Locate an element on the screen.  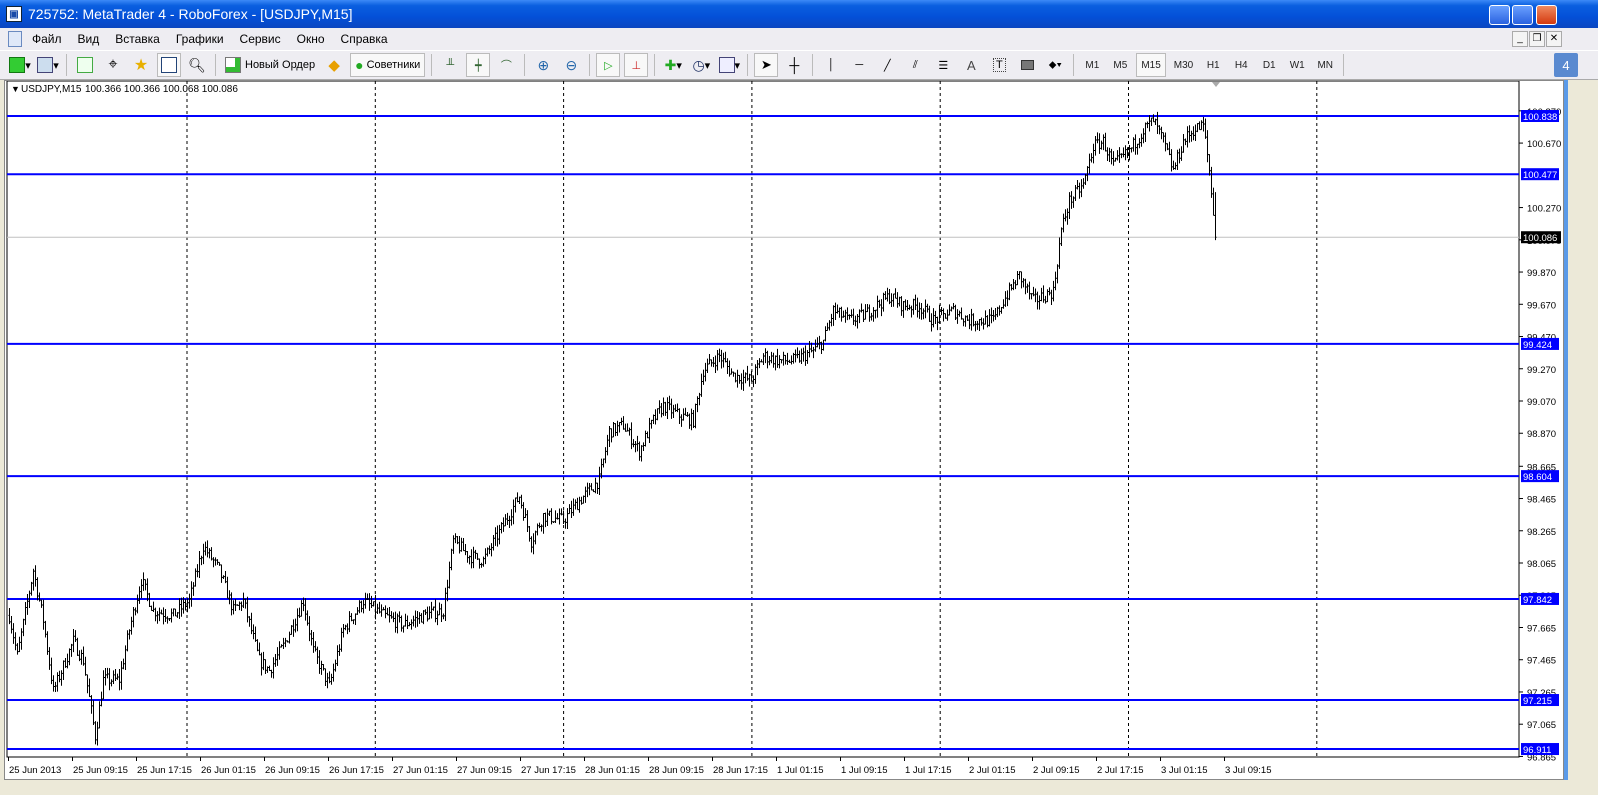
symbol-dropdown-icon: ▼ is located at coordinates (15, 89).